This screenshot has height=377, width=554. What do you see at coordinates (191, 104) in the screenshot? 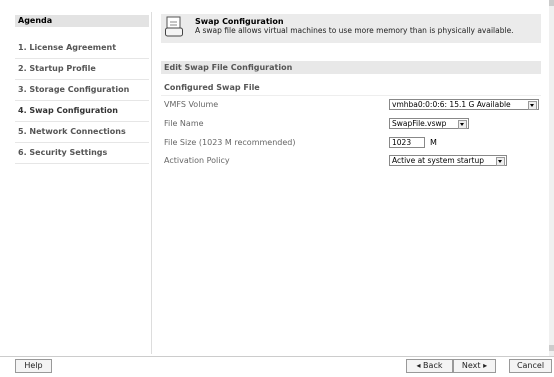
I see `vmfs-volume-label: VMFS Volume` at bounding box center [191, 104].